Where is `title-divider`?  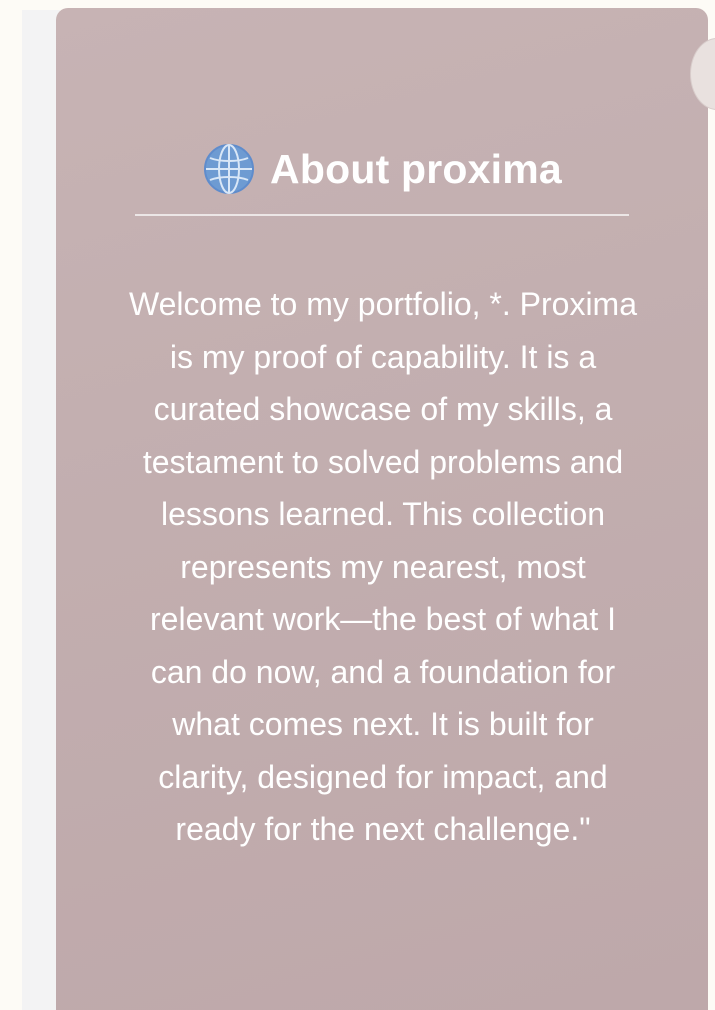 title-divider is located at coordinates (382, 215).